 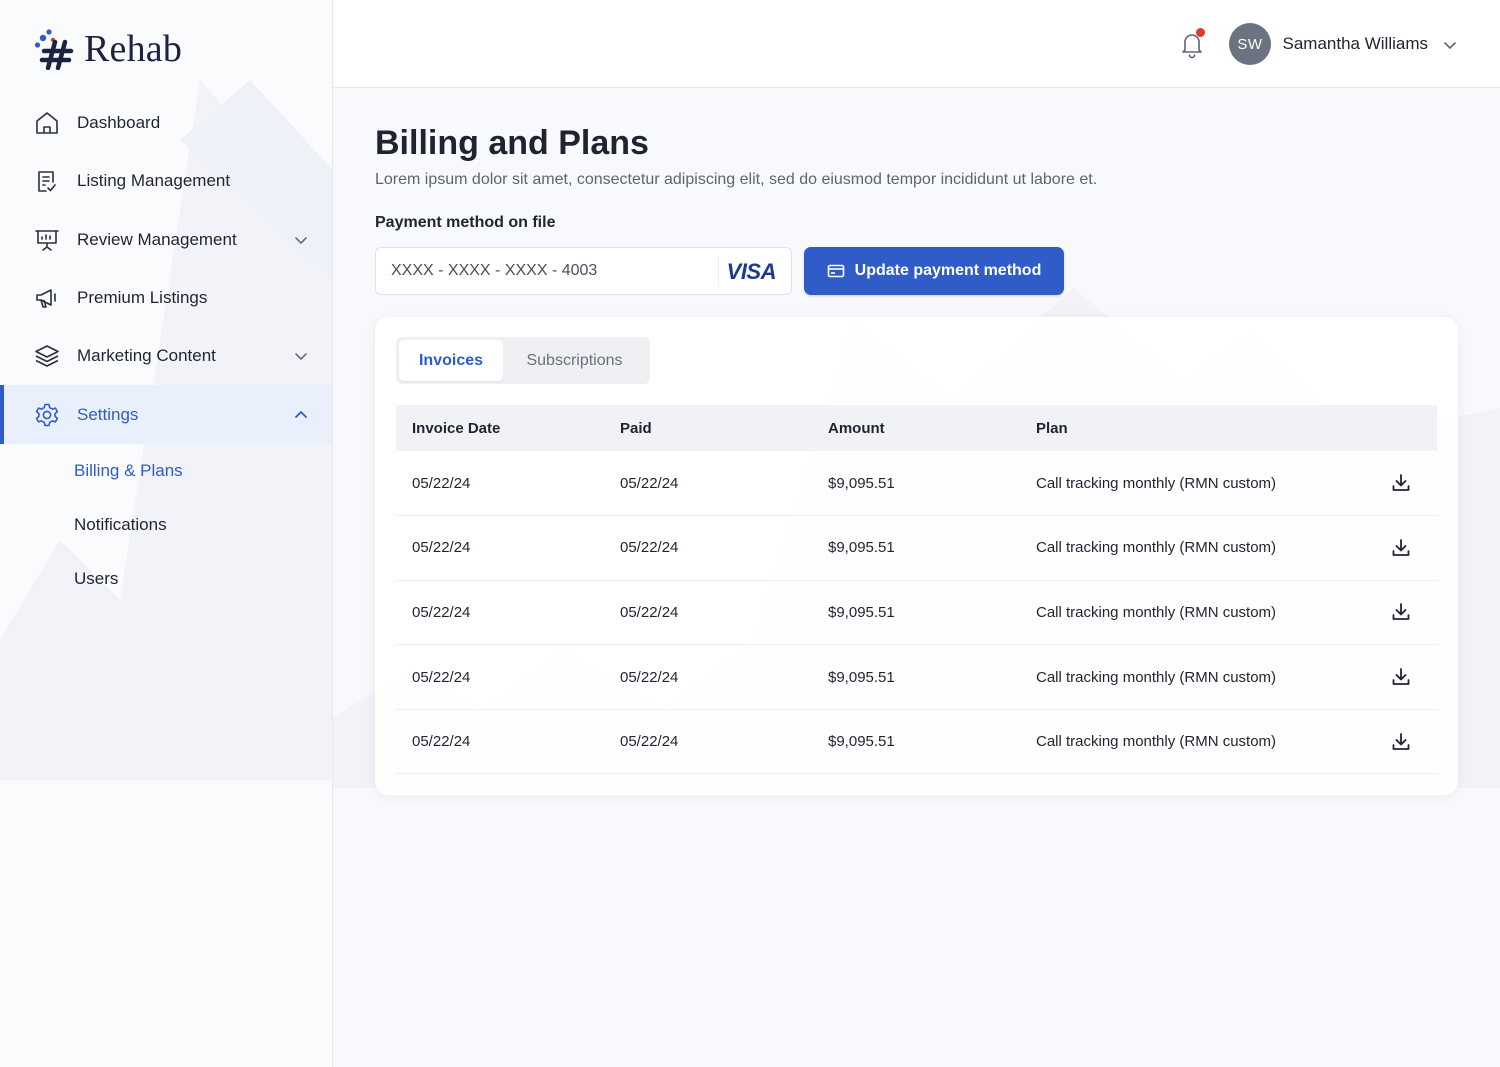 What do you see at coordinates (1192, 43) in the screenshot?
I see `notifications-button` at bounding box center [1192, 43].